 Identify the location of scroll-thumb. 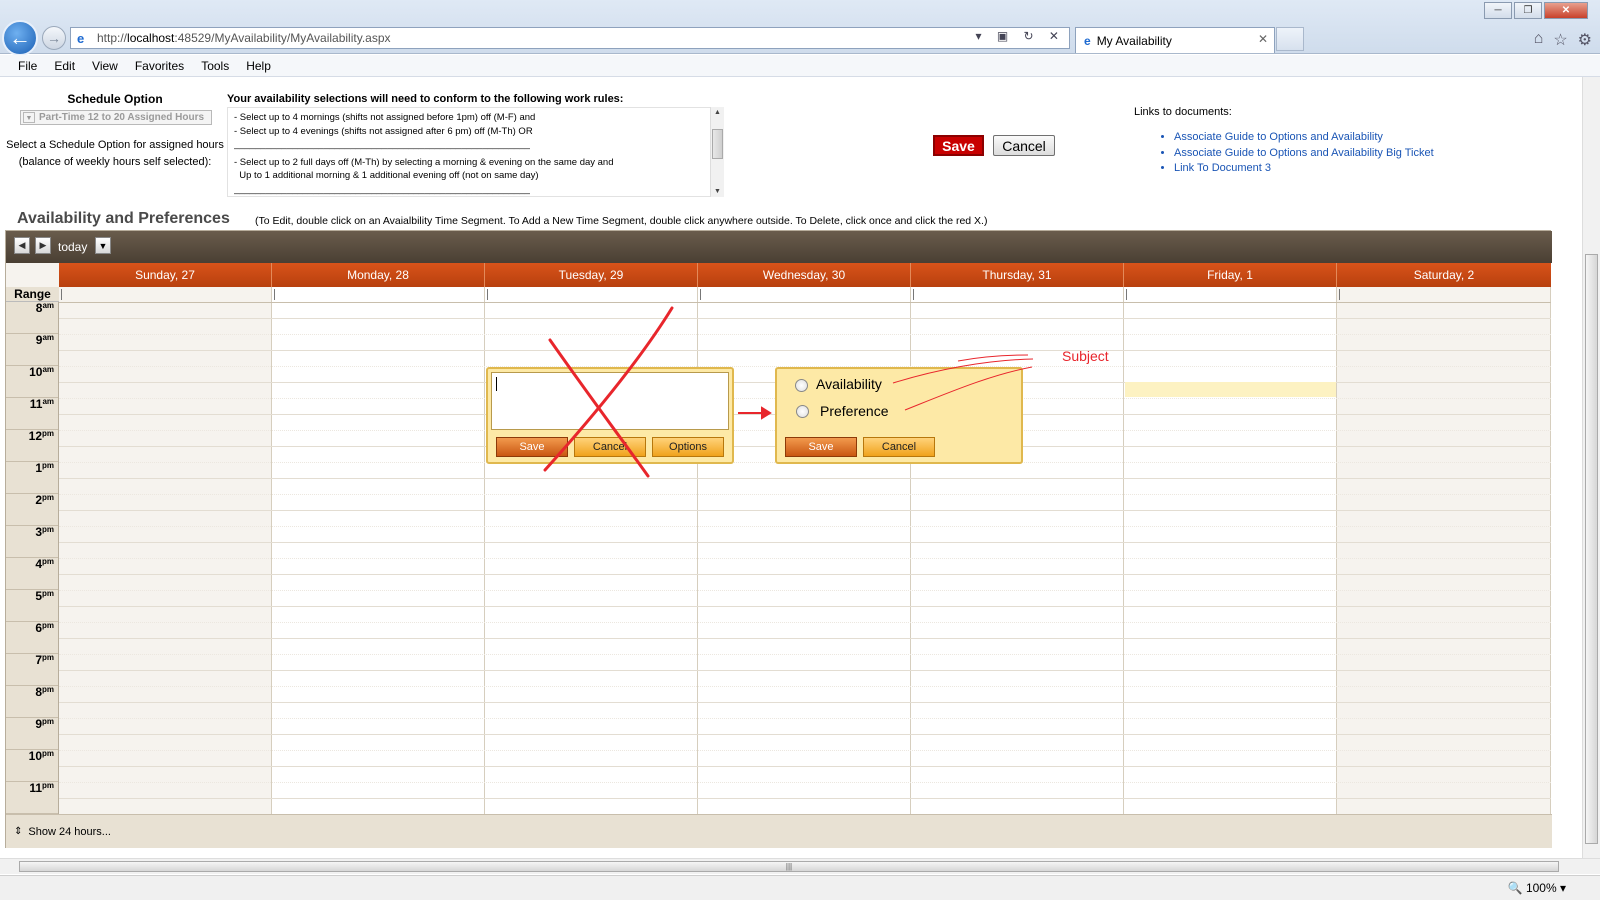
(1591, 549).